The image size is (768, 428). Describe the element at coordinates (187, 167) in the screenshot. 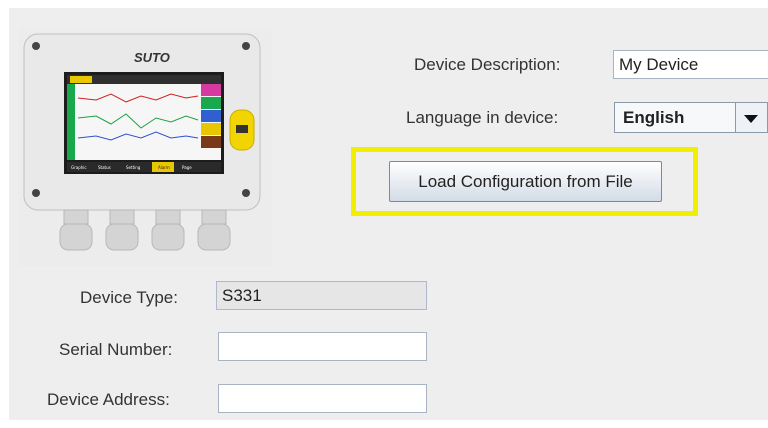

I see `svg-text: Page` at that location.